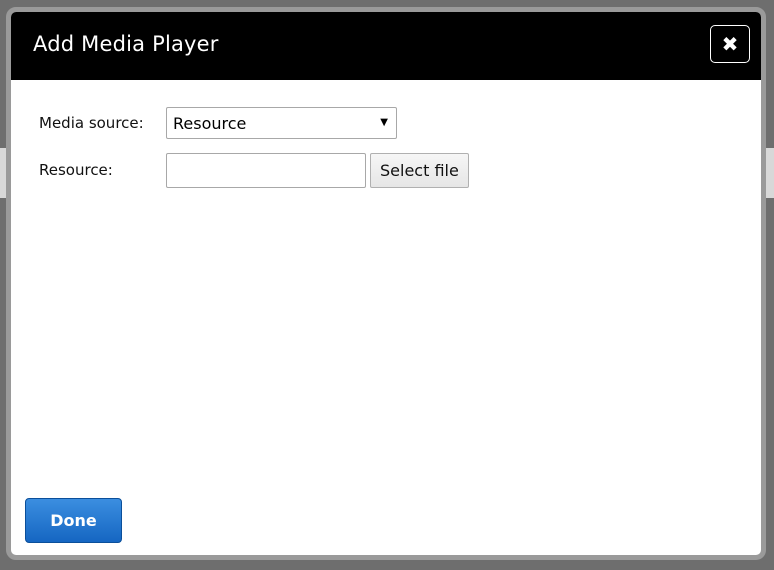 Image resolution: width=774 pixels, height=570 pixels. Describe the element at coordinates (210, 123) in the screenshot. I see `media-source-value: Resource` at that location.